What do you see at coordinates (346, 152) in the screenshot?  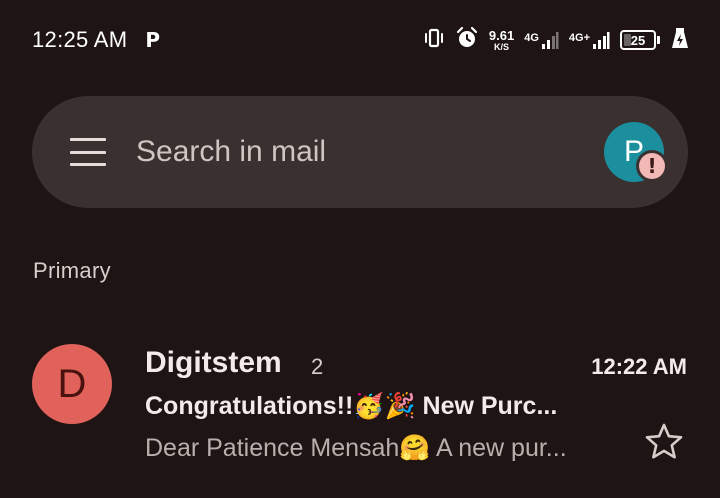 I see `search-input` at bounding box center [346, 152].